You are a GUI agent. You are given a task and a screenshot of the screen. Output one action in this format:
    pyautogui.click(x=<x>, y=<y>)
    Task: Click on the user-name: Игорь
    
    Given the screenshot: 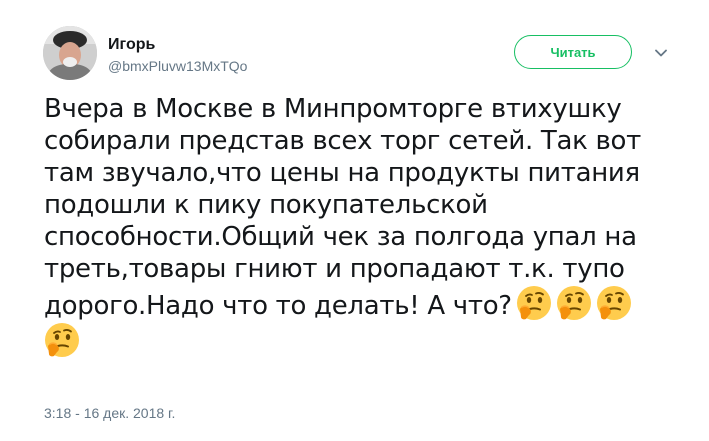 What is the action you would take?
    pyautogui.click(x=131, y=45)
    